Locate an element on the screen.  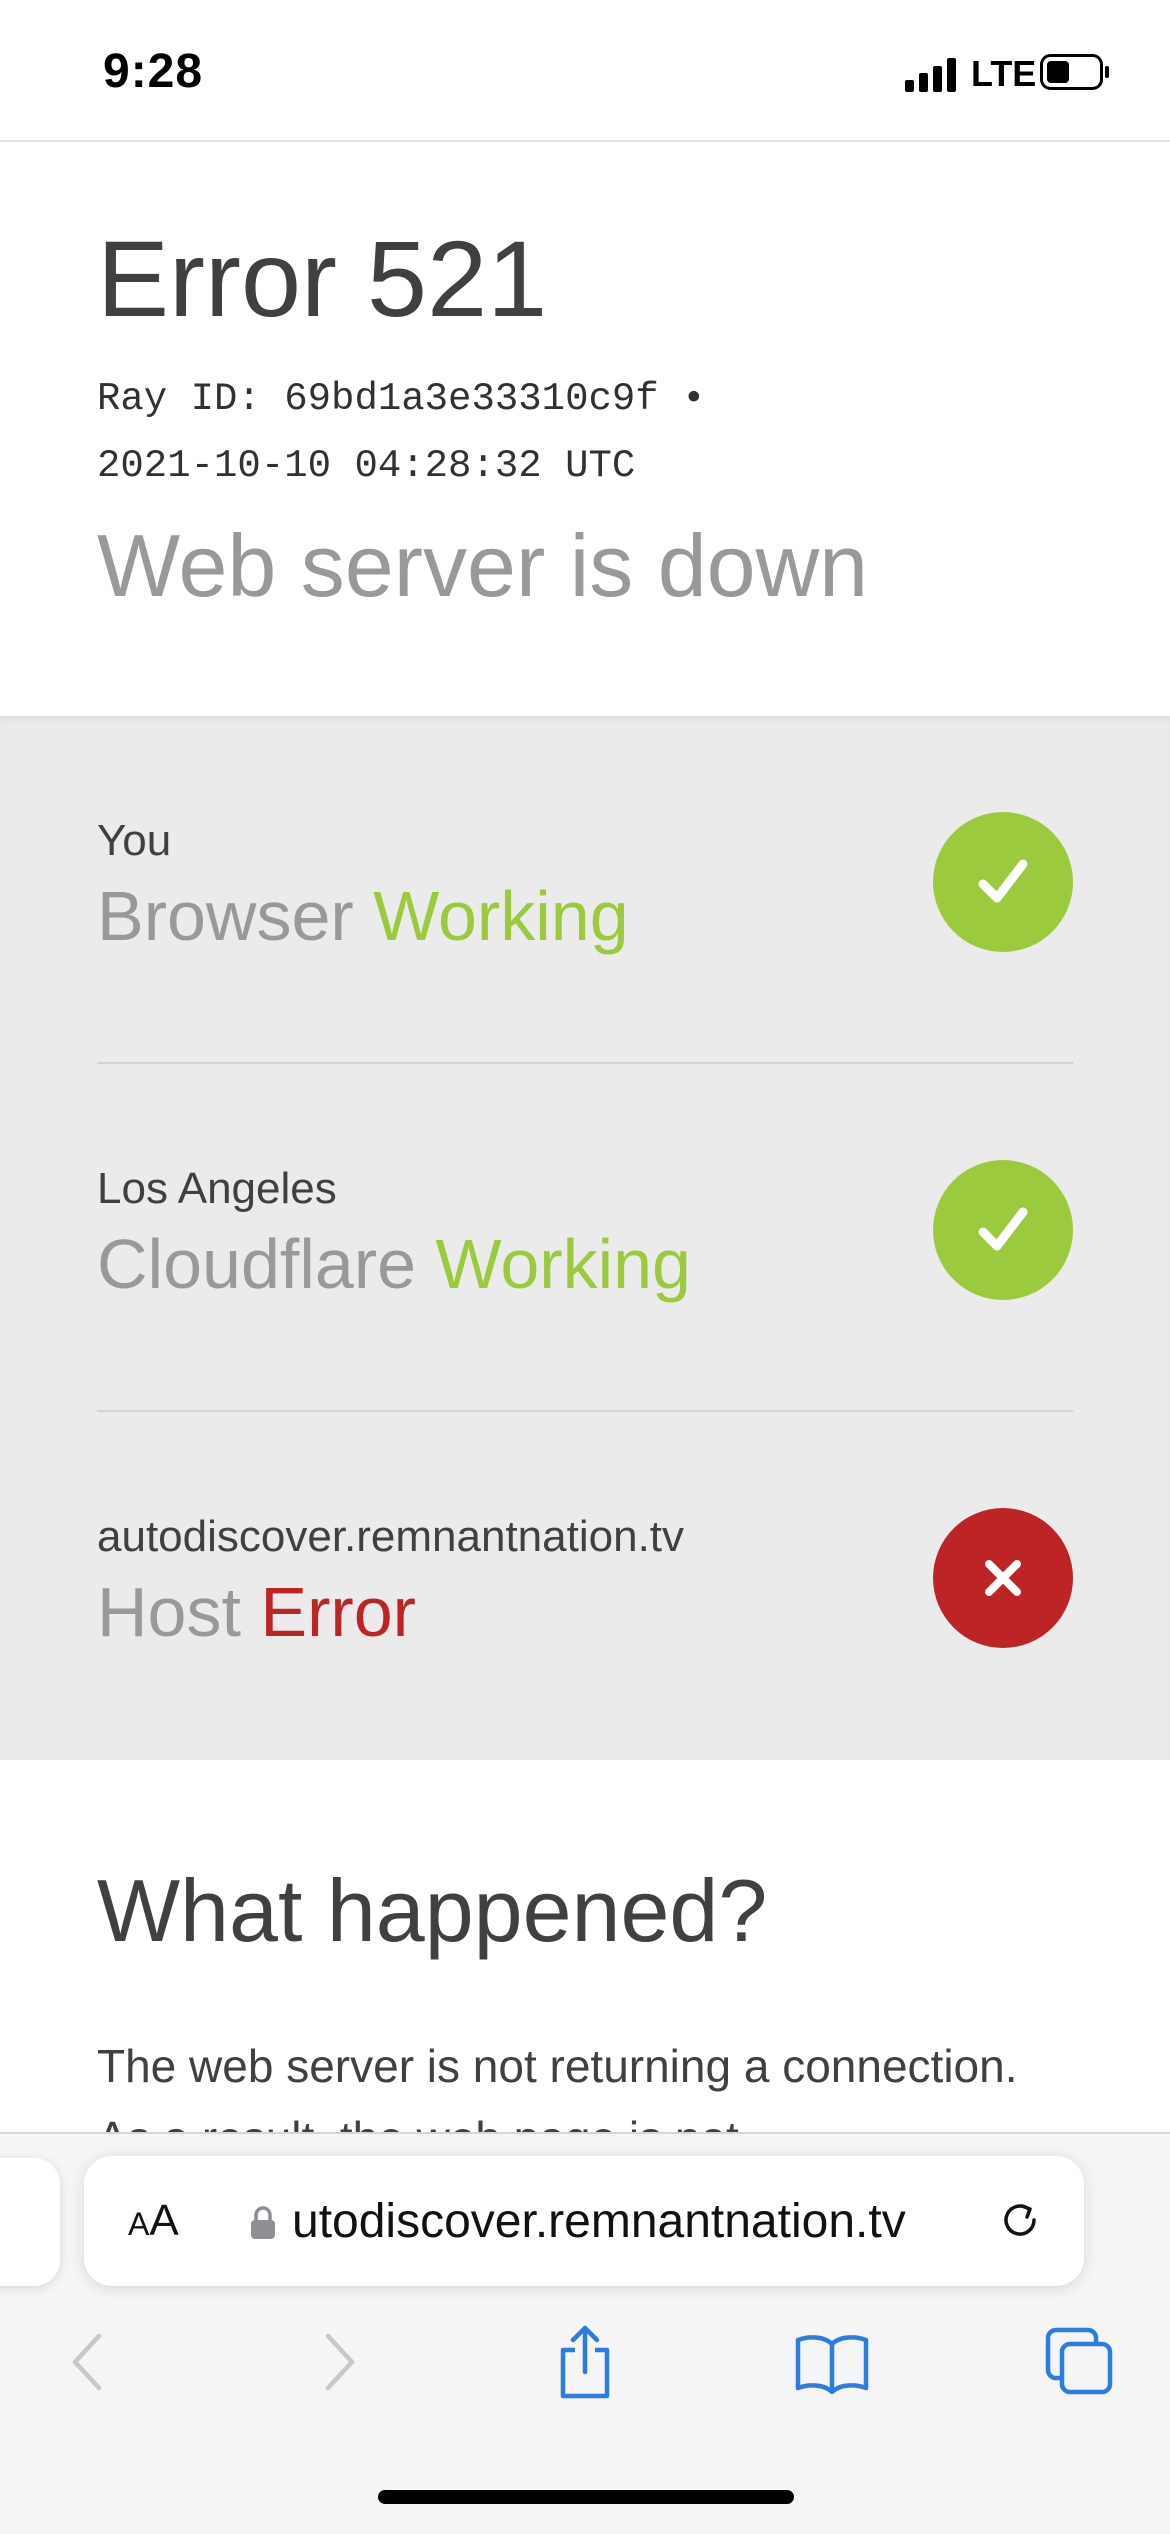
back-button is located at coordinates (87, 2362).